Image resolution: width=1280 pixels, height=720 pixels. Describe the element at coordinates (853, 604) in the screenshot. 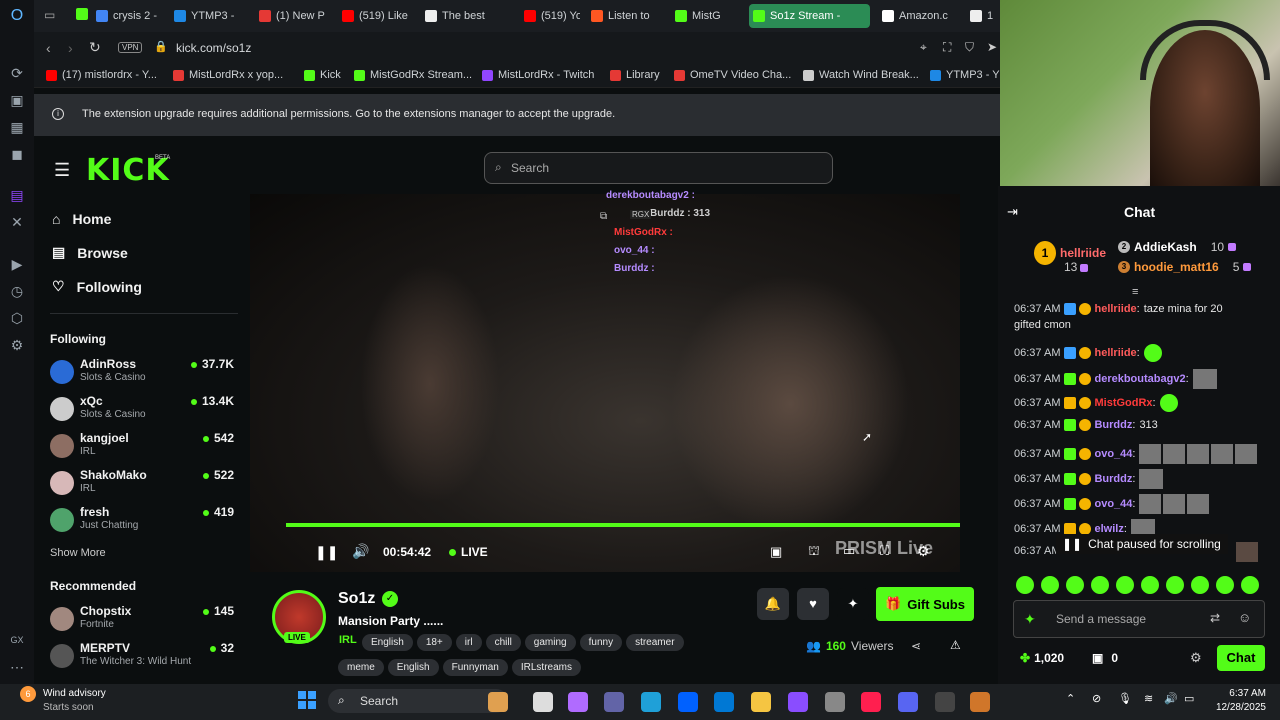

I see `sparkle-icon: ✦` at that location.